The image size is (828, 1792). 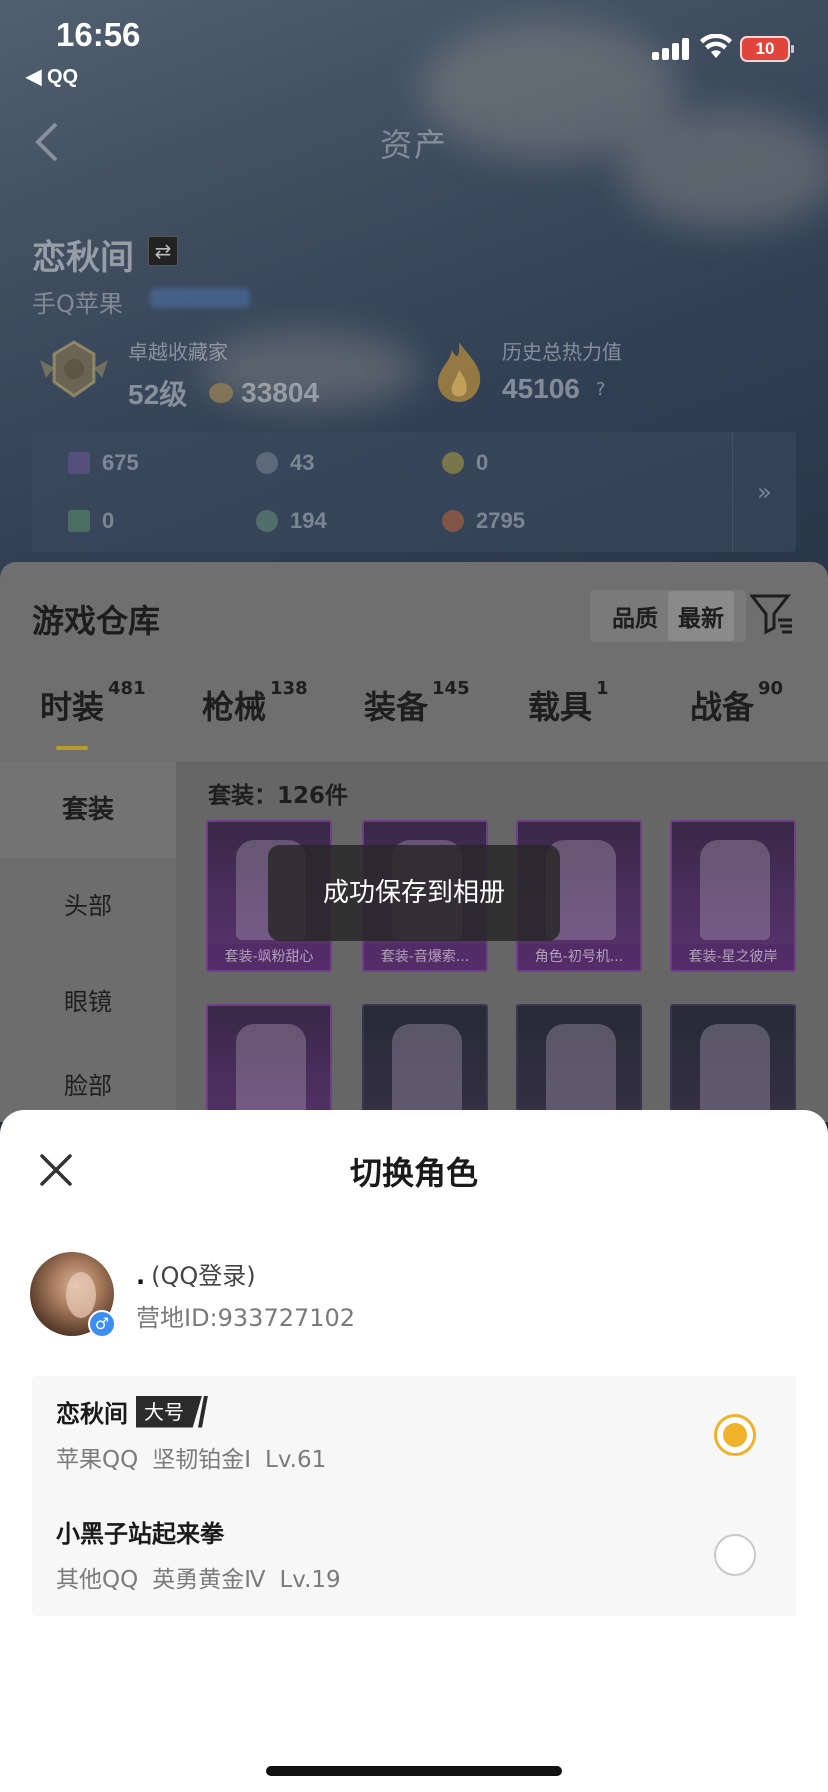 I want to click on tab-label: 枪械, so click(x=234, y=707).